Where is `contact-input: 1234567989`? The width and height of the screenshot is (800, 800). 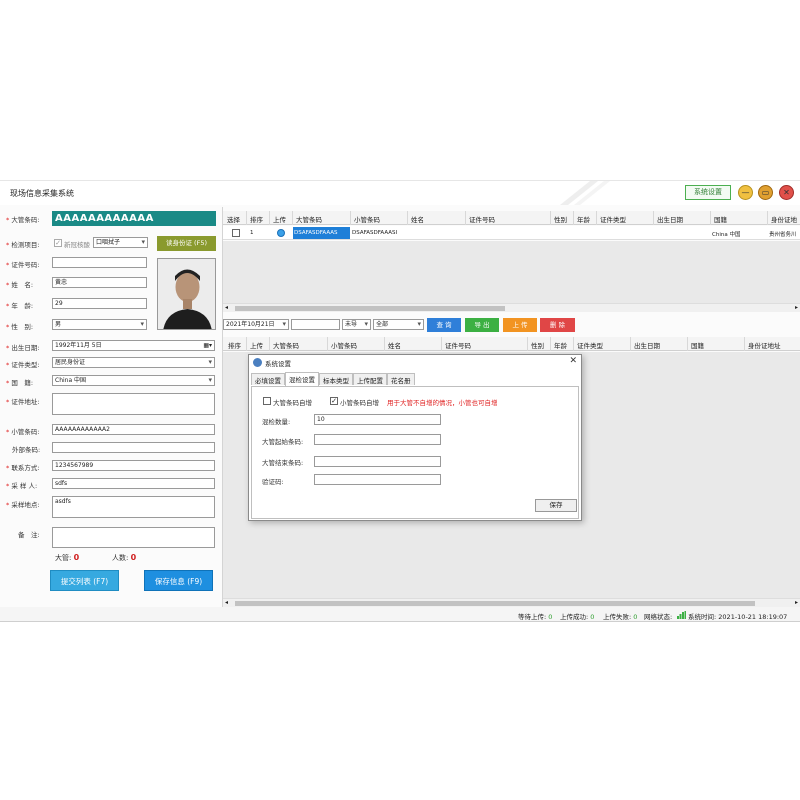 contact-input: 1234567989 is located at coordinates (133, 465).